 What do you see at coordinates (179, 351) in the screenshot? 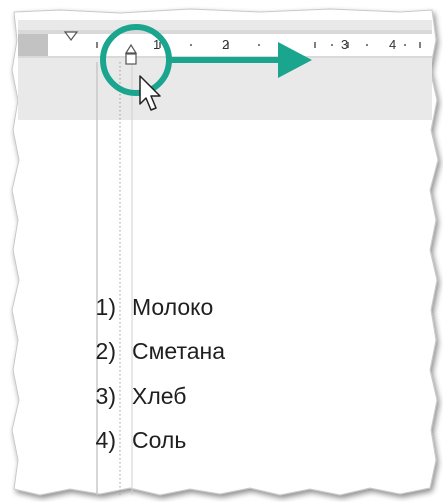
I see `list-item-text: Сметана` at bounding box center [179, 351].